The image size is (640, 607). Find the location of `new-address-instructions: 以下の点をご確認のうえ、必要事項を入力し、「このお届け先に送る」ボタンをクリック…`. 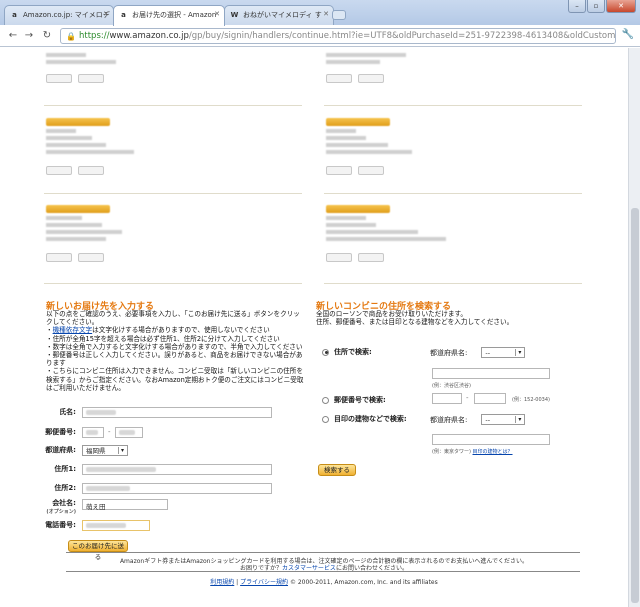

new-address-instructions: 以下の点をご確認のうえ、必要事項を入力し、「このお届け先に送る」ボタンをクリック… is located at coordinates (175, 351).